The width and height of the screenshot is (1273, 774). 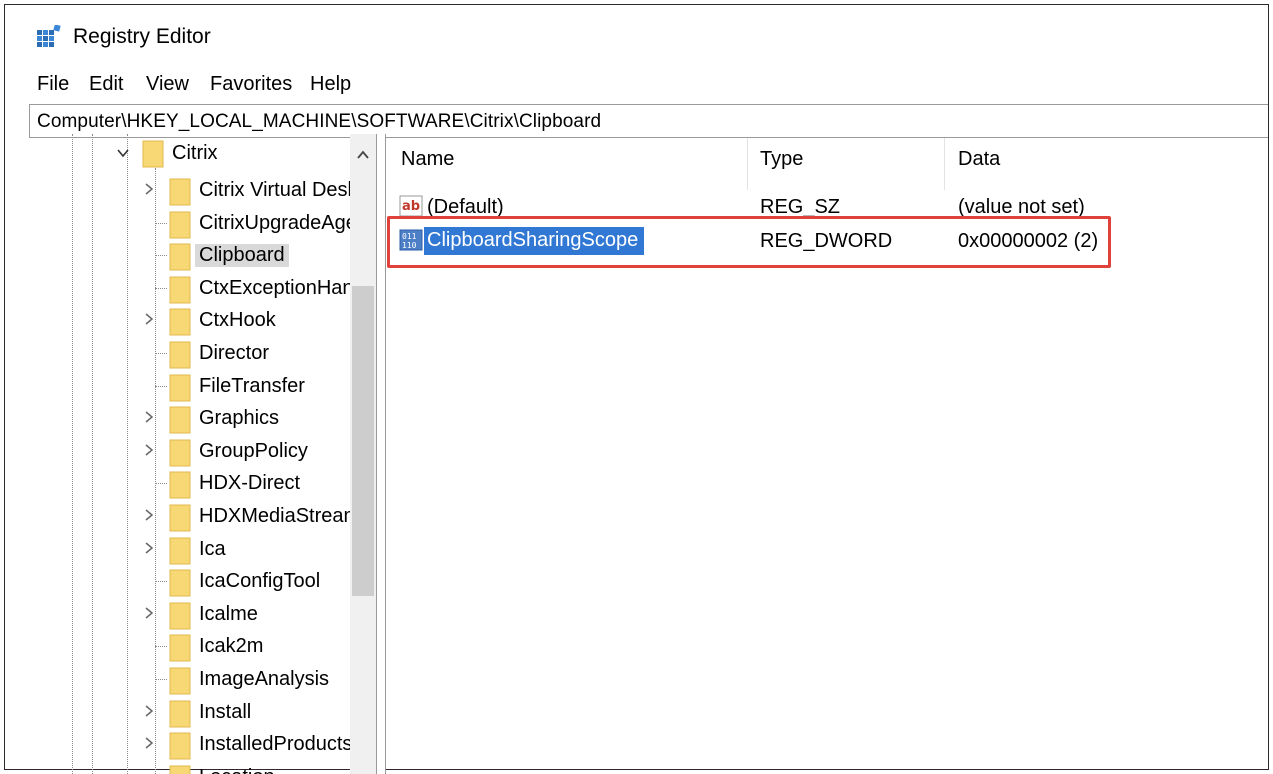 I want to click on tree-node-label: CitrixUpgradeAge, so click(x=278, y=222).